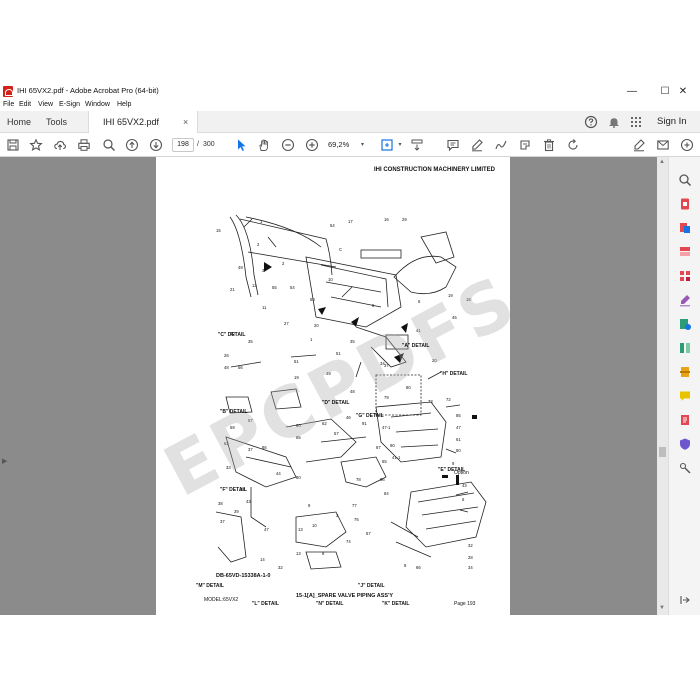  I want to click on notifications-bell-icon, so click(614, 122).